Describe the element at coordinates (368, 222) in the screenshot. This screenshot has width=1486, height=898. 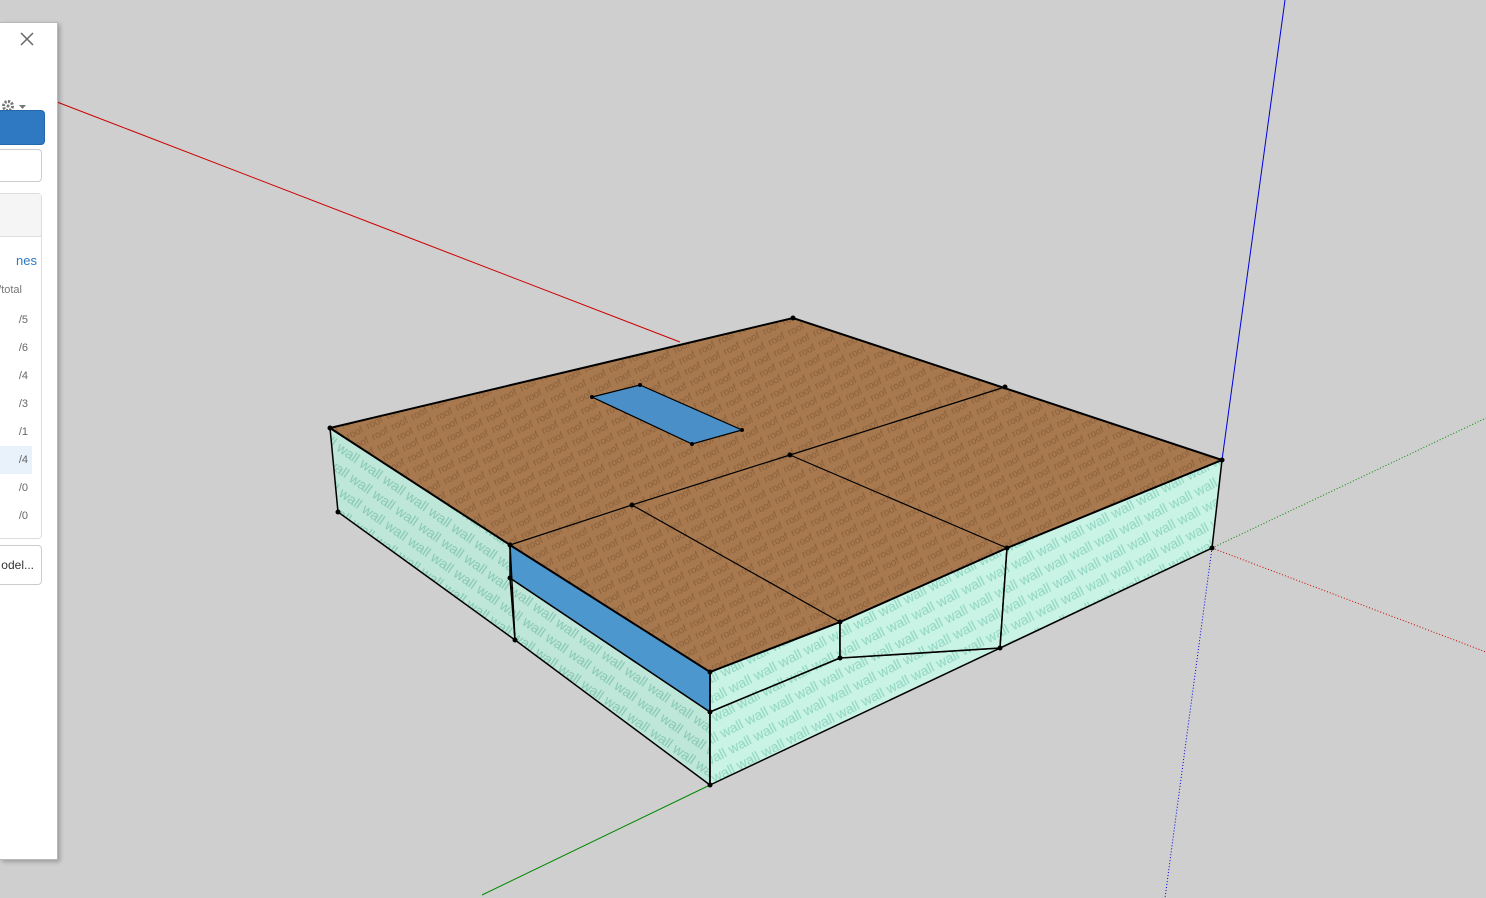
I see `red-axis-line` at that location.